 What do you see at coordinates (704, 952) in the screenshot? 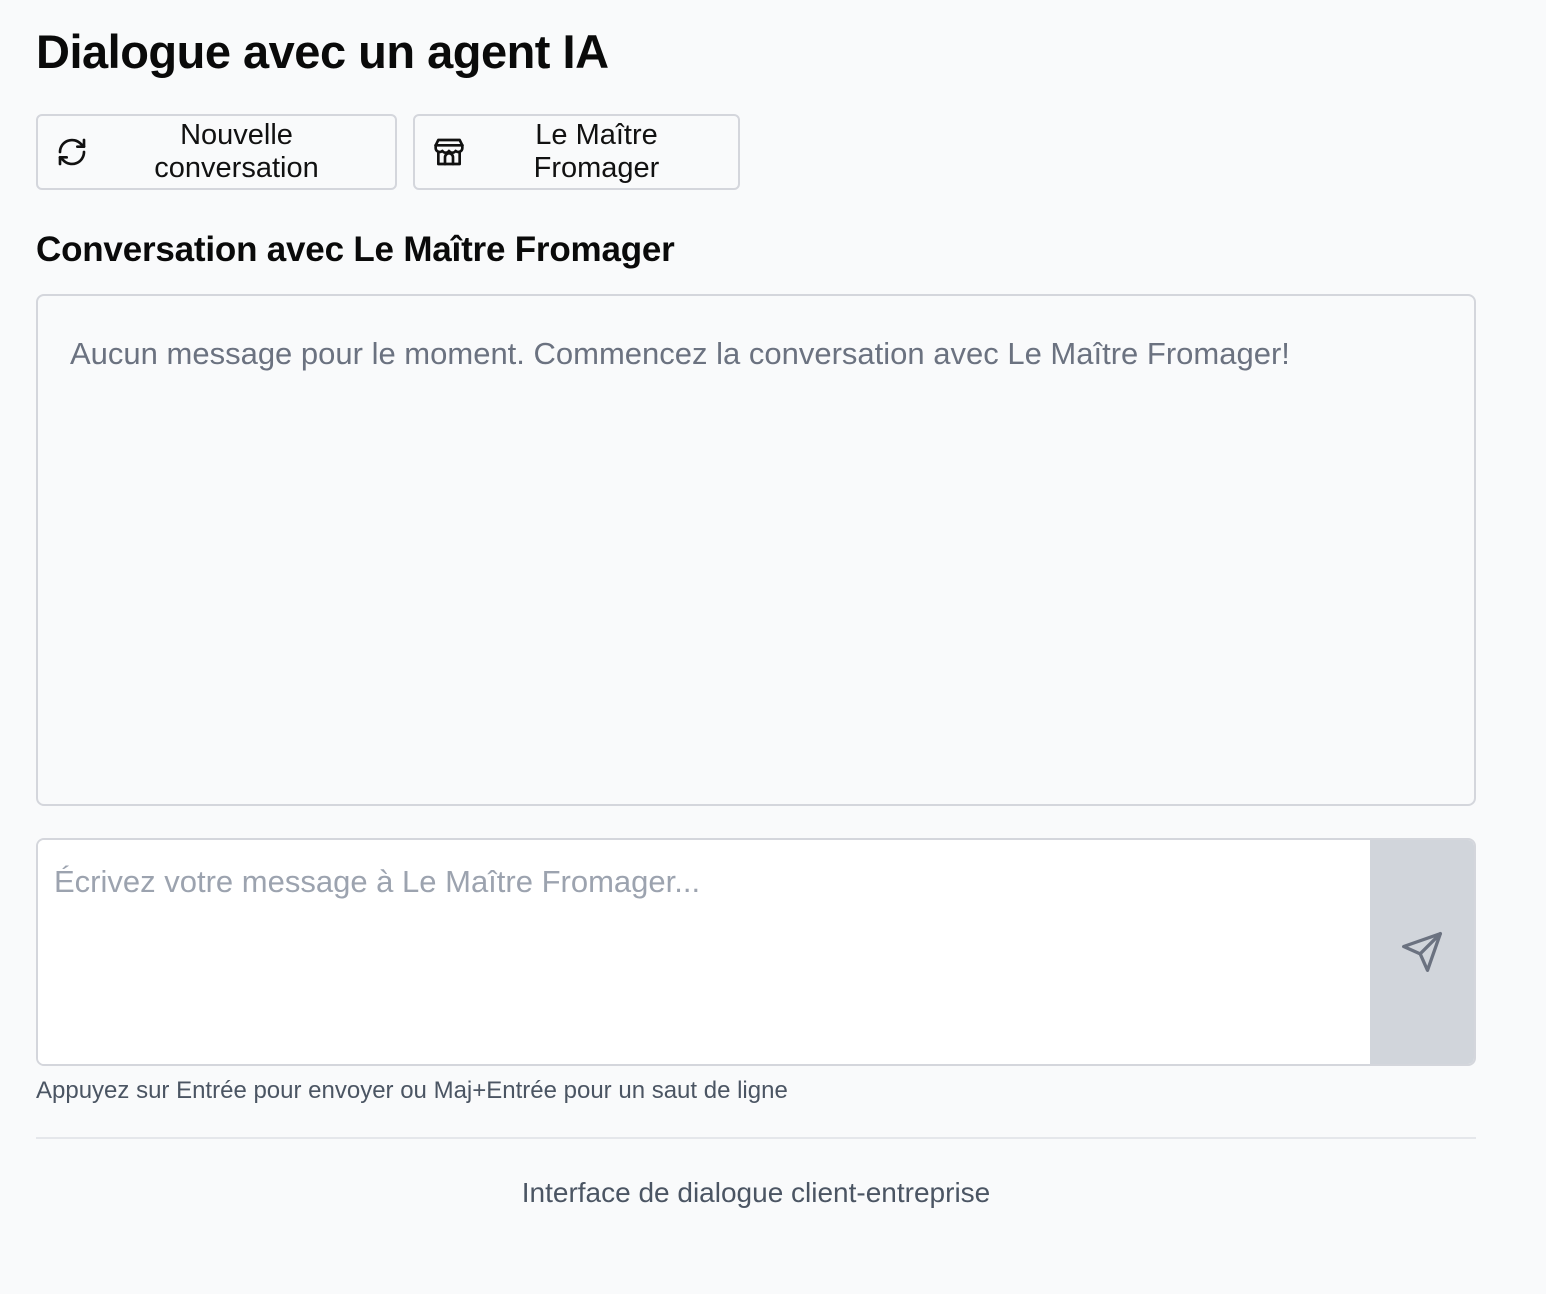
I see `message-input` at bounding box center [704, 952].